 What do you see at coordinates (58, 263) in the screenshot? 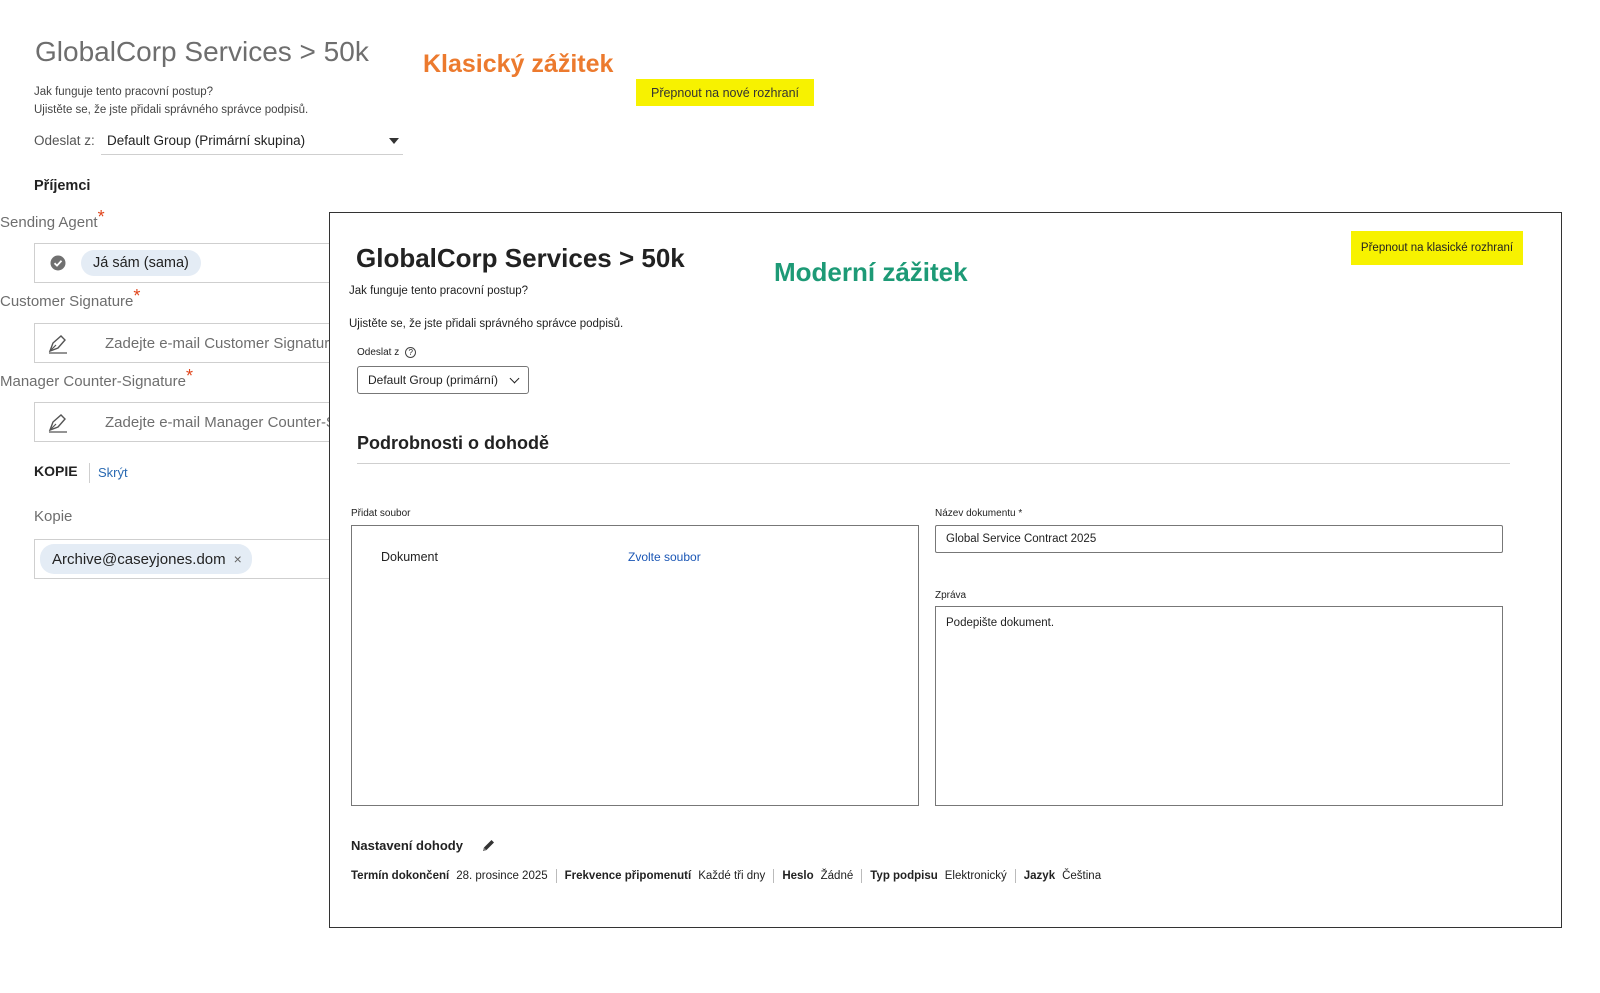
I see `check-circle-icon` at bounding box center [58, 263].